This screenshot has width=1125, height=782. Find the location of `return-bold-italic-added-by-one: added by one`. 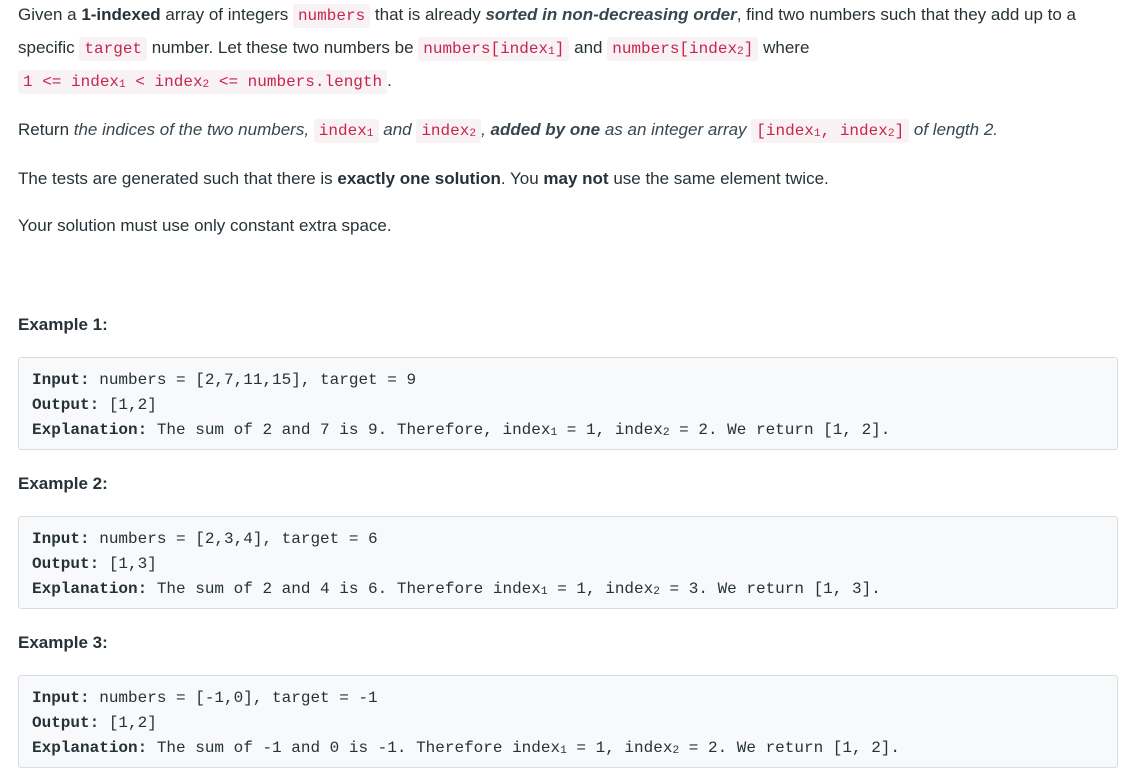

return-bold-italic-added-by-one: added by one is located at coordinates (545, 129).